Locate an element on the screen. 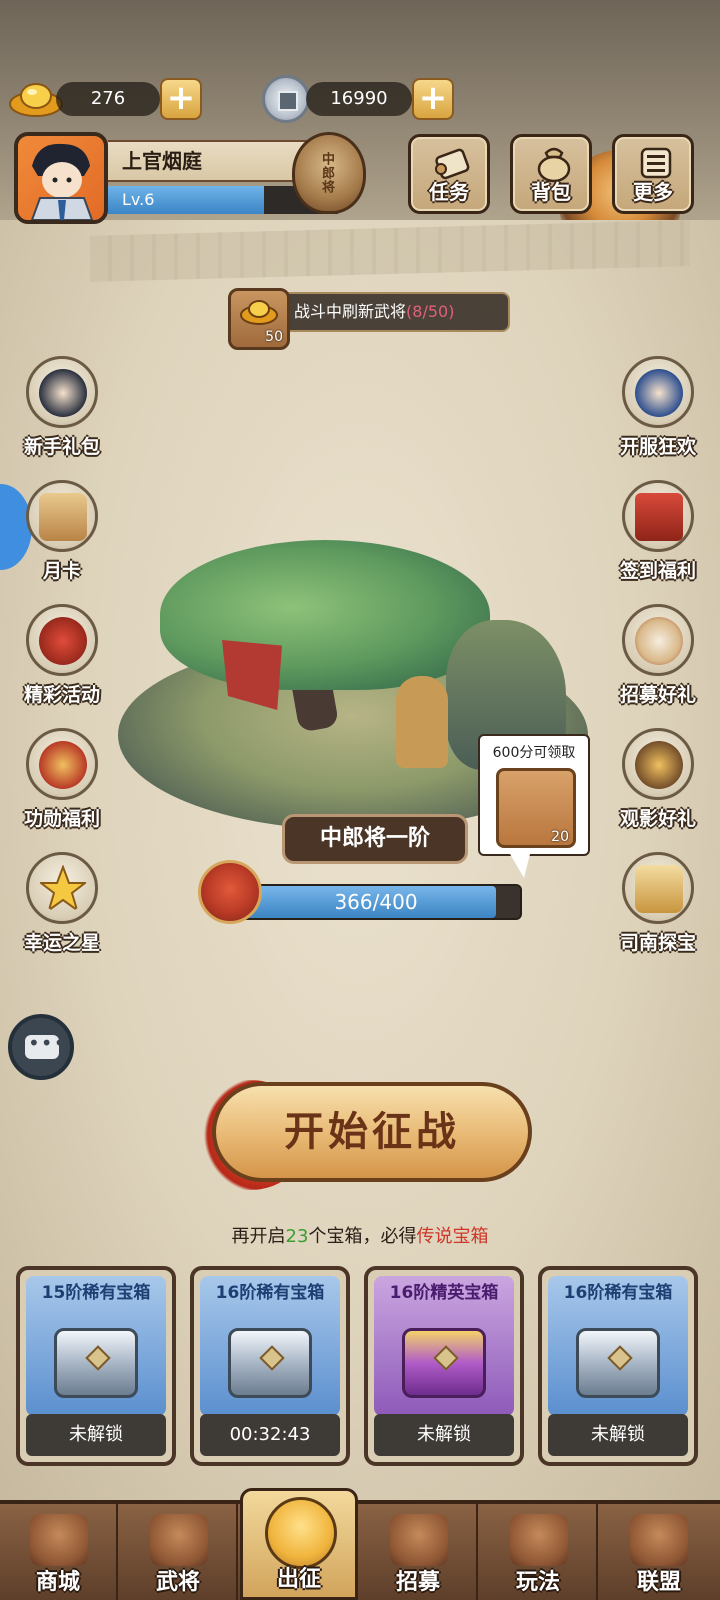  merit-welfare-button: 功勋福利 is located at coordinates (62, 783).